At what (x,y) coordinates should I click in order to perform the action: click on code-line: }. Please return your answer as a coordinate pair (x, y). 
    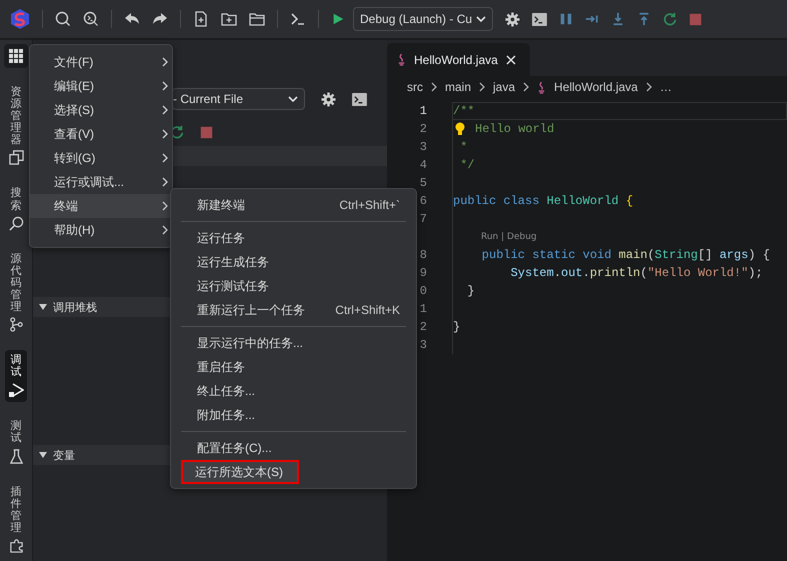
    Looking at the image, I should click on (456, 327).